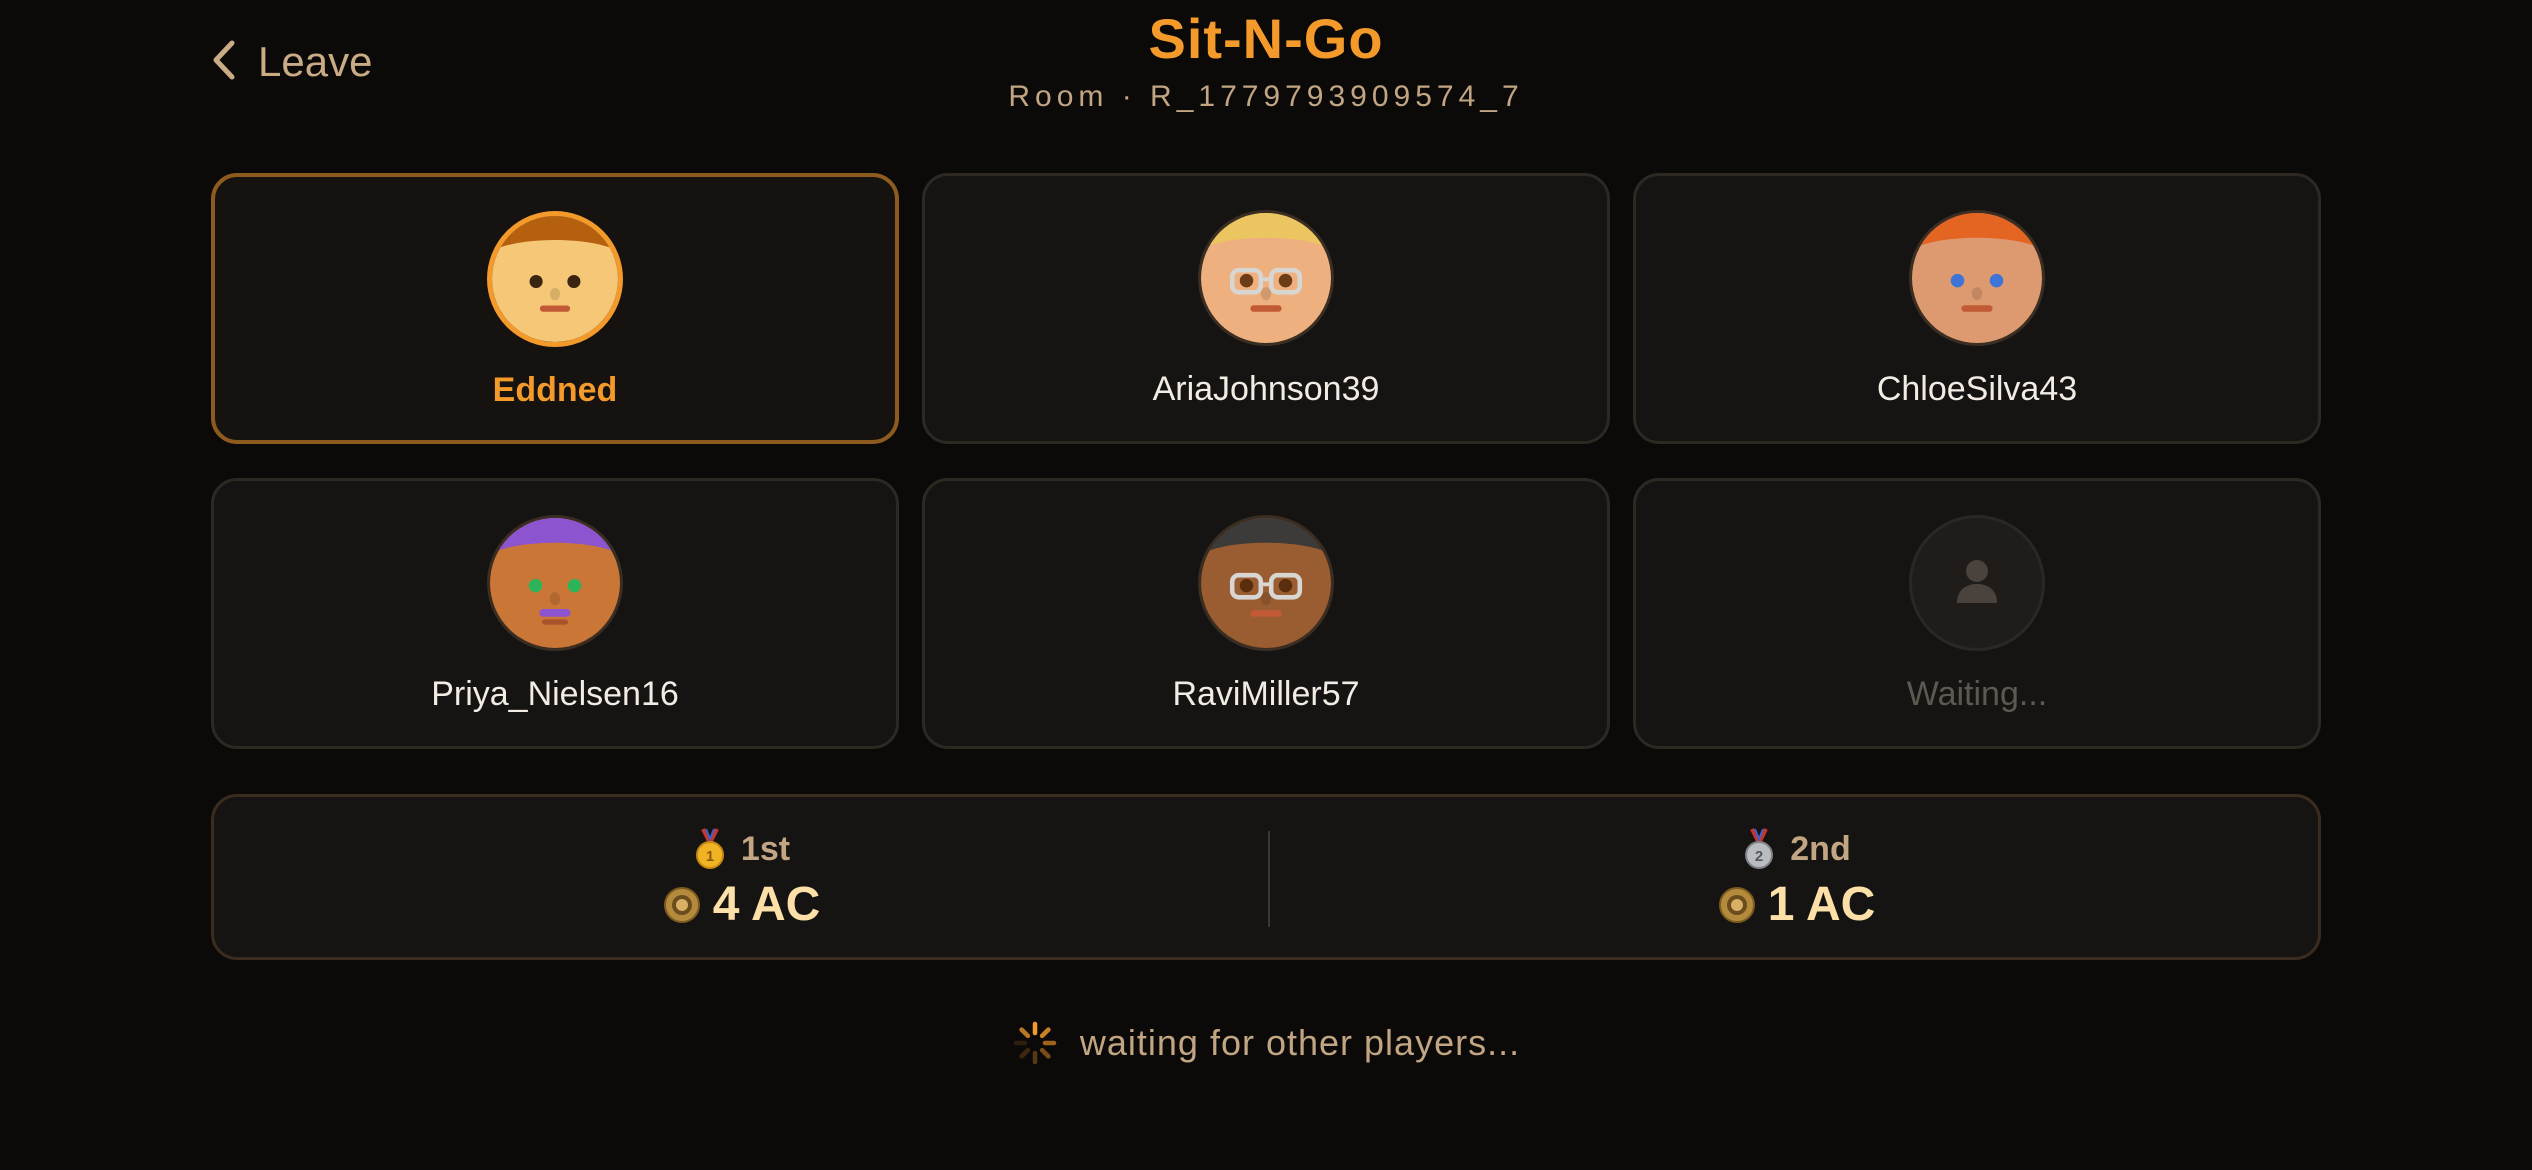 The width and height of the screenshot is (2532, 1170). I want to click on seat-card: Priya_Nielsen16, so click(555, 613).